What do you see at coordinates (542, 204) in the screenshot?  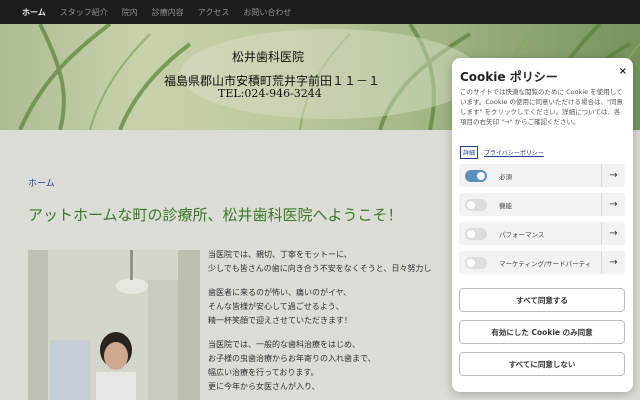 I see `cookie-category-functional: 機能 →` at bounding box center [542, 204].